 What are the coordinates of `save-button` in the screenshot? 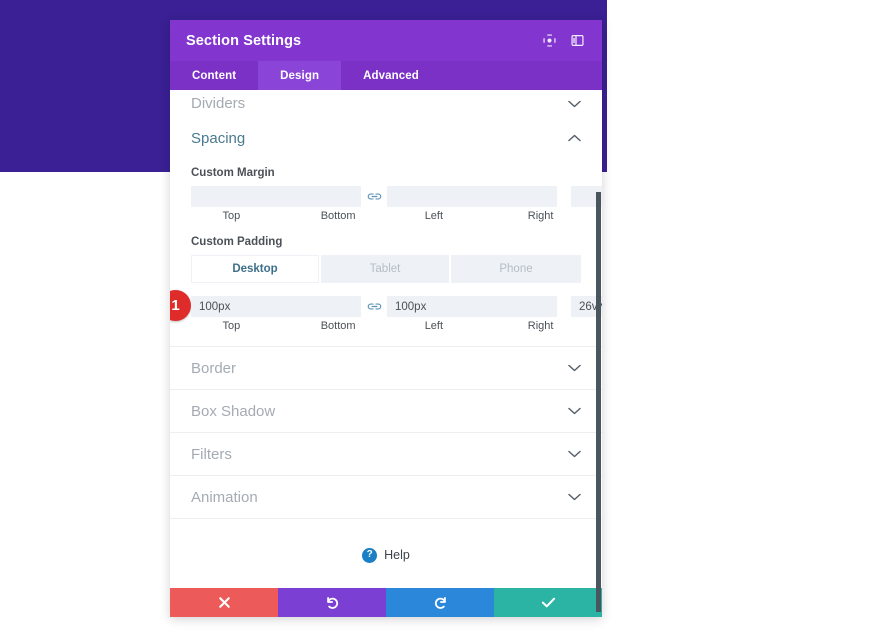 It's located at (548, 602).